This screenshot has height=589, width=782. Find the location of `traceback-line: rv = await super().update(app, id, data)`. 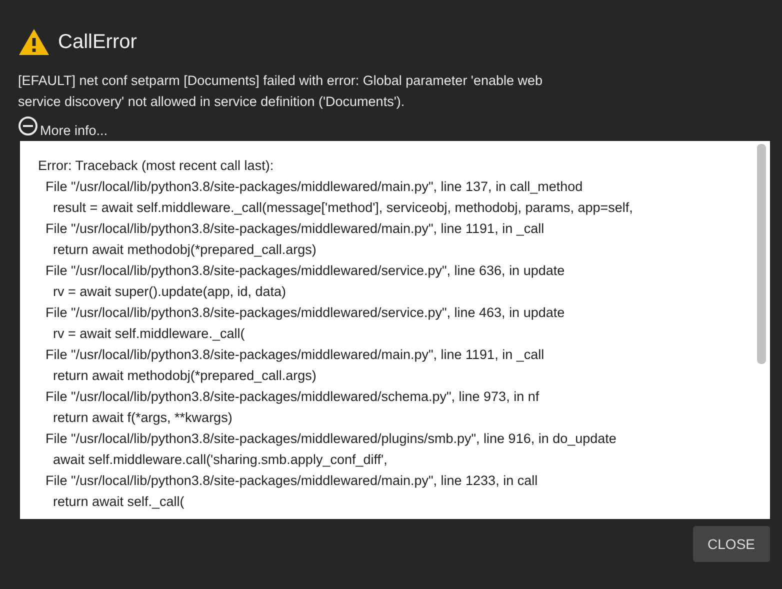

traceback-line: rv = await super().update(app, id, data) is located at coordinates (169, 292).